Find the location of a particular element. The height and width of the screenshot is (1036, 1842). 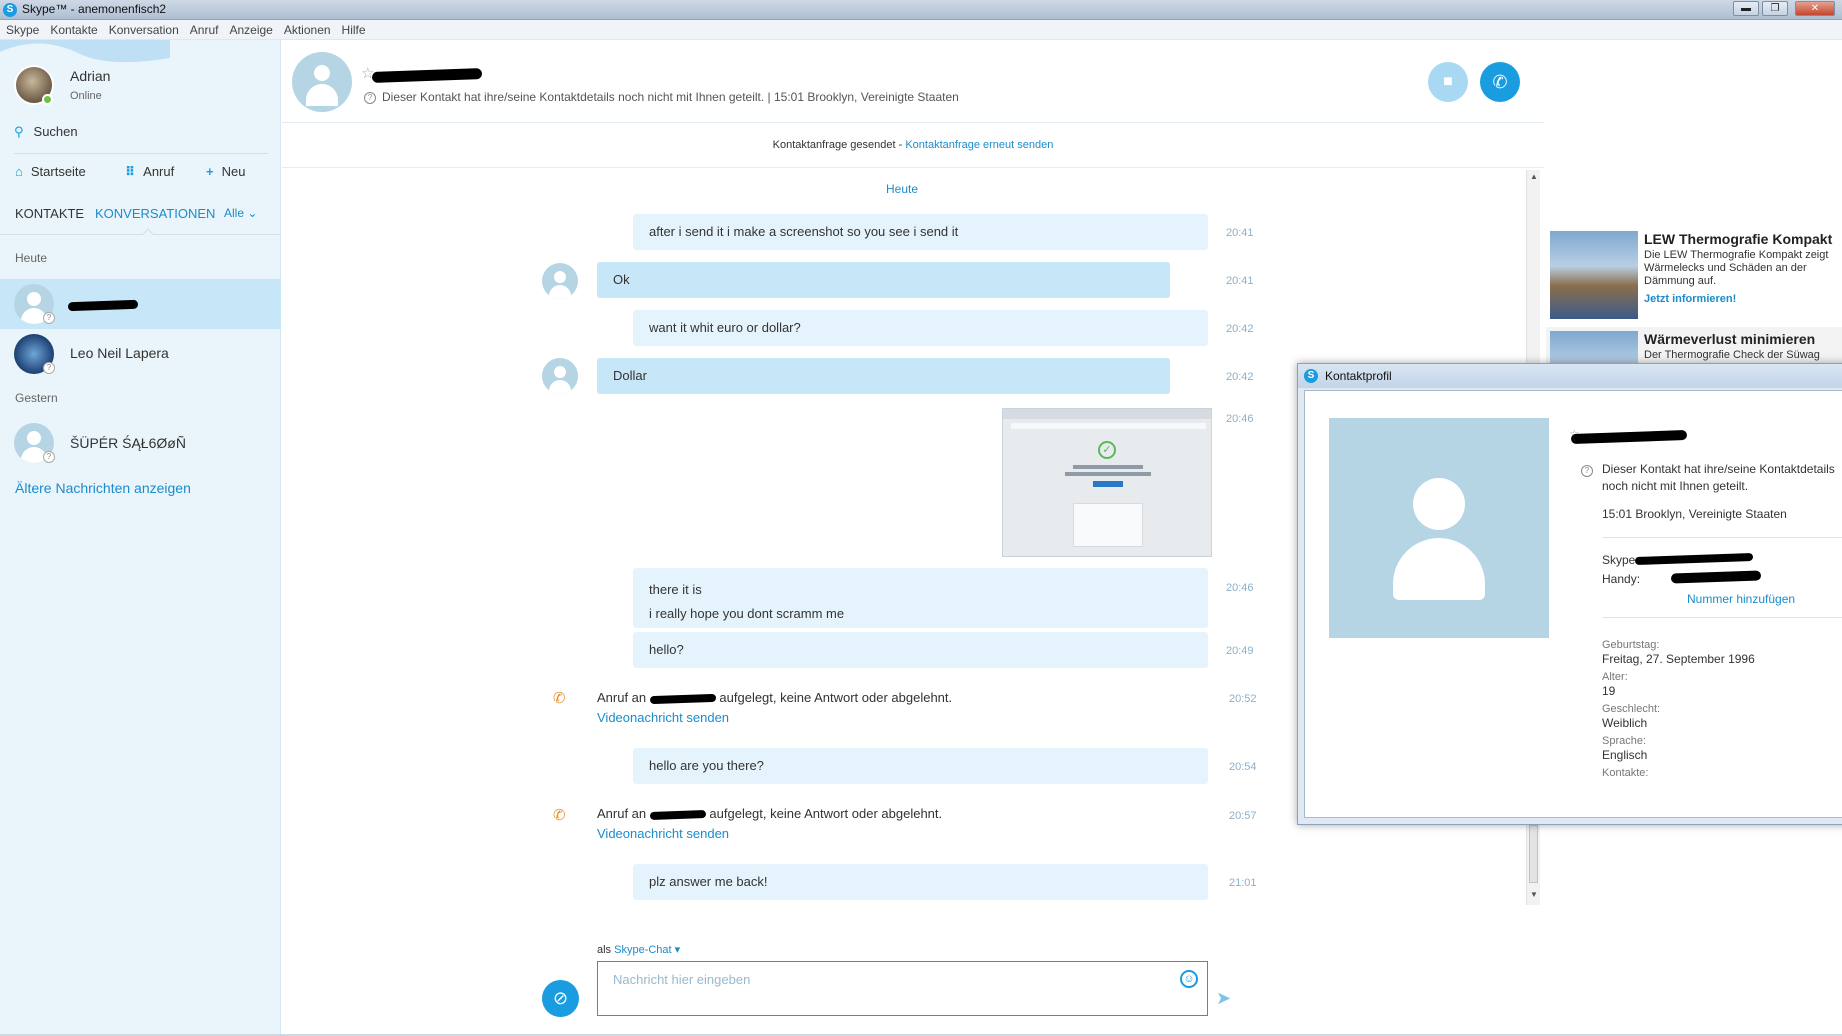

audio-call-button: ✆ is located at coordinates (1500, 82).